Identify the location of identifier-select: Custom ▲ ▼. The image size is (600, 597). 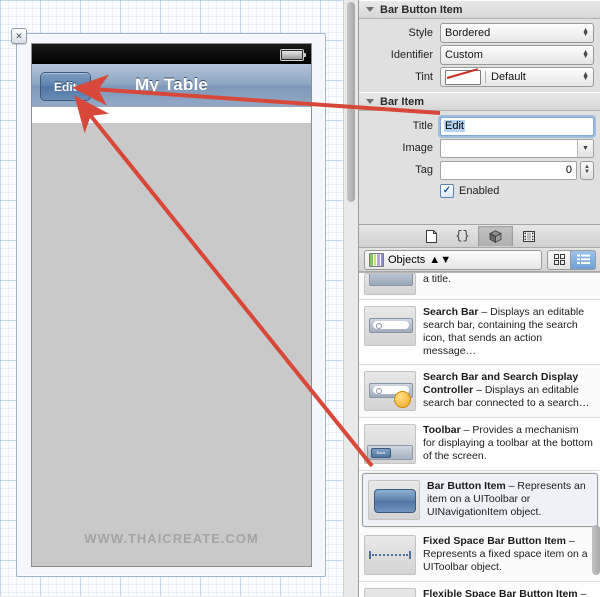
(517, 55).